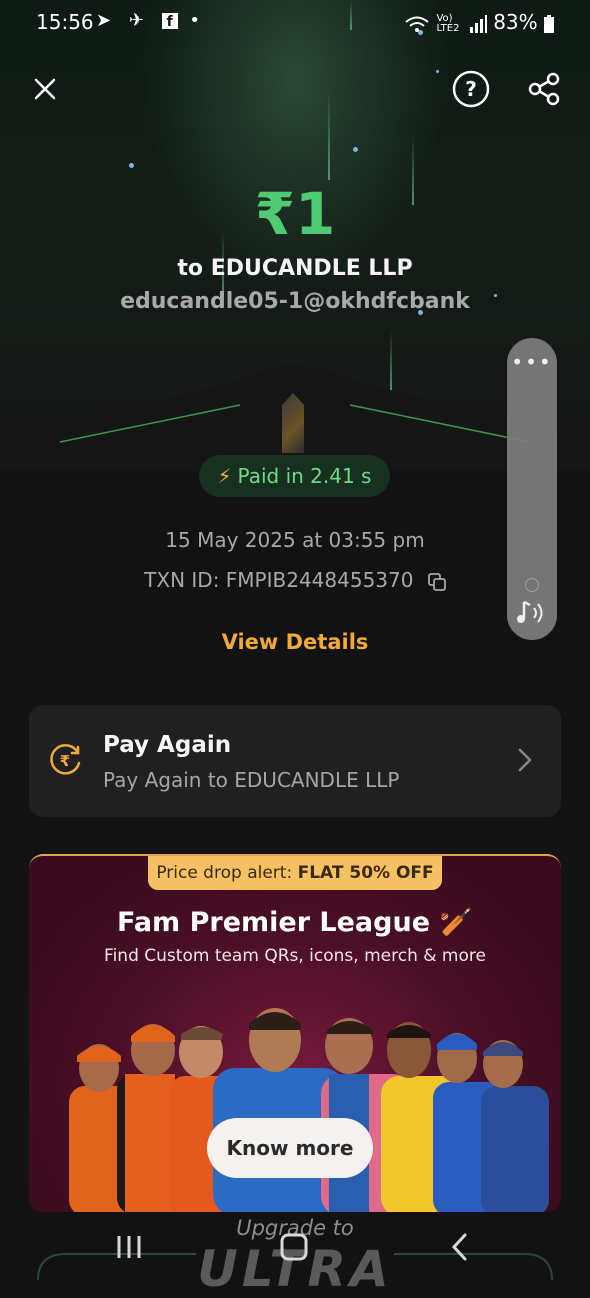 The image size is (590, 1298). What do you see at coordinates (227, 873) in the screenshot?
I see `price-drop-prefix: Price drop alert:` at bounding box center [227, 873].